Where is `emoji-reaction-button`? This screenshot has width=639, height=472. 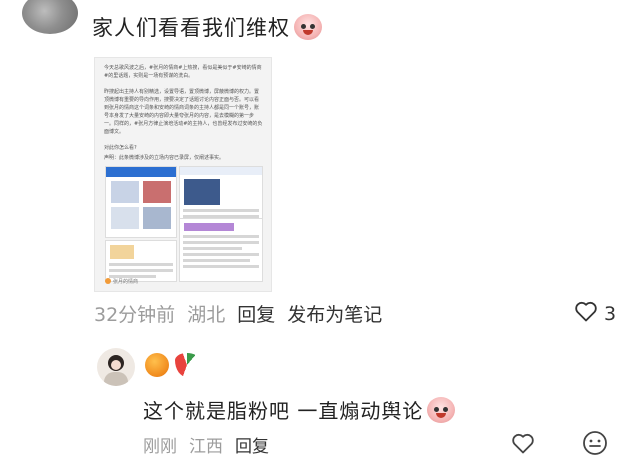 emoji-reaction-button is located at coordinates (595, 445).